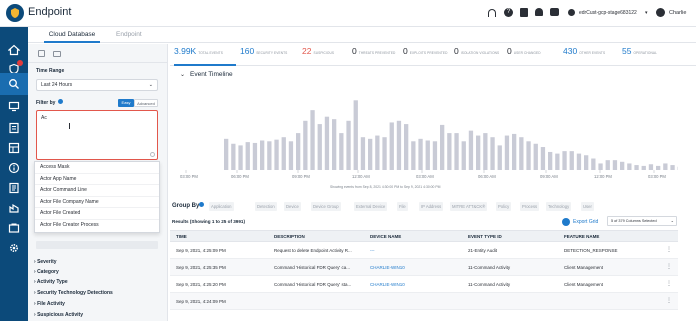 This screenshot has height=321, width=696. I want to click on save-query-icon, so click(41, 53).